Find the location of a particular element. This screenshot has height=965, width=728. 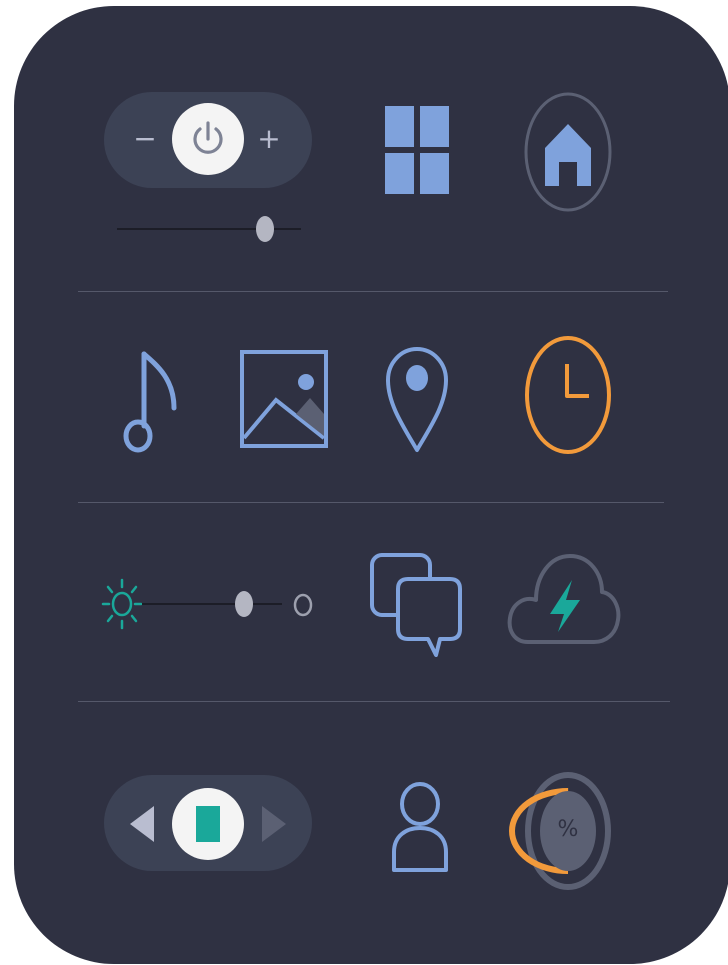

next-arrow-icon is located at coordinates (274, 824).